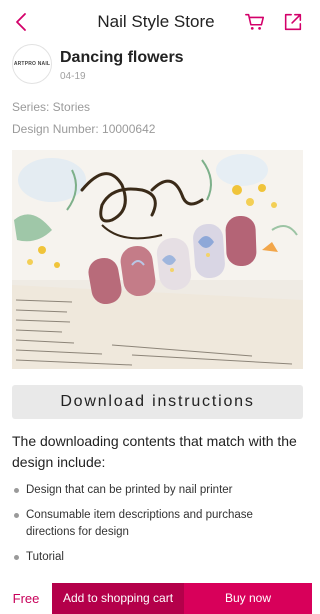  I want to click on bottom-action-bar: Free Add to shopping cart Buy now, so click(156, 598).